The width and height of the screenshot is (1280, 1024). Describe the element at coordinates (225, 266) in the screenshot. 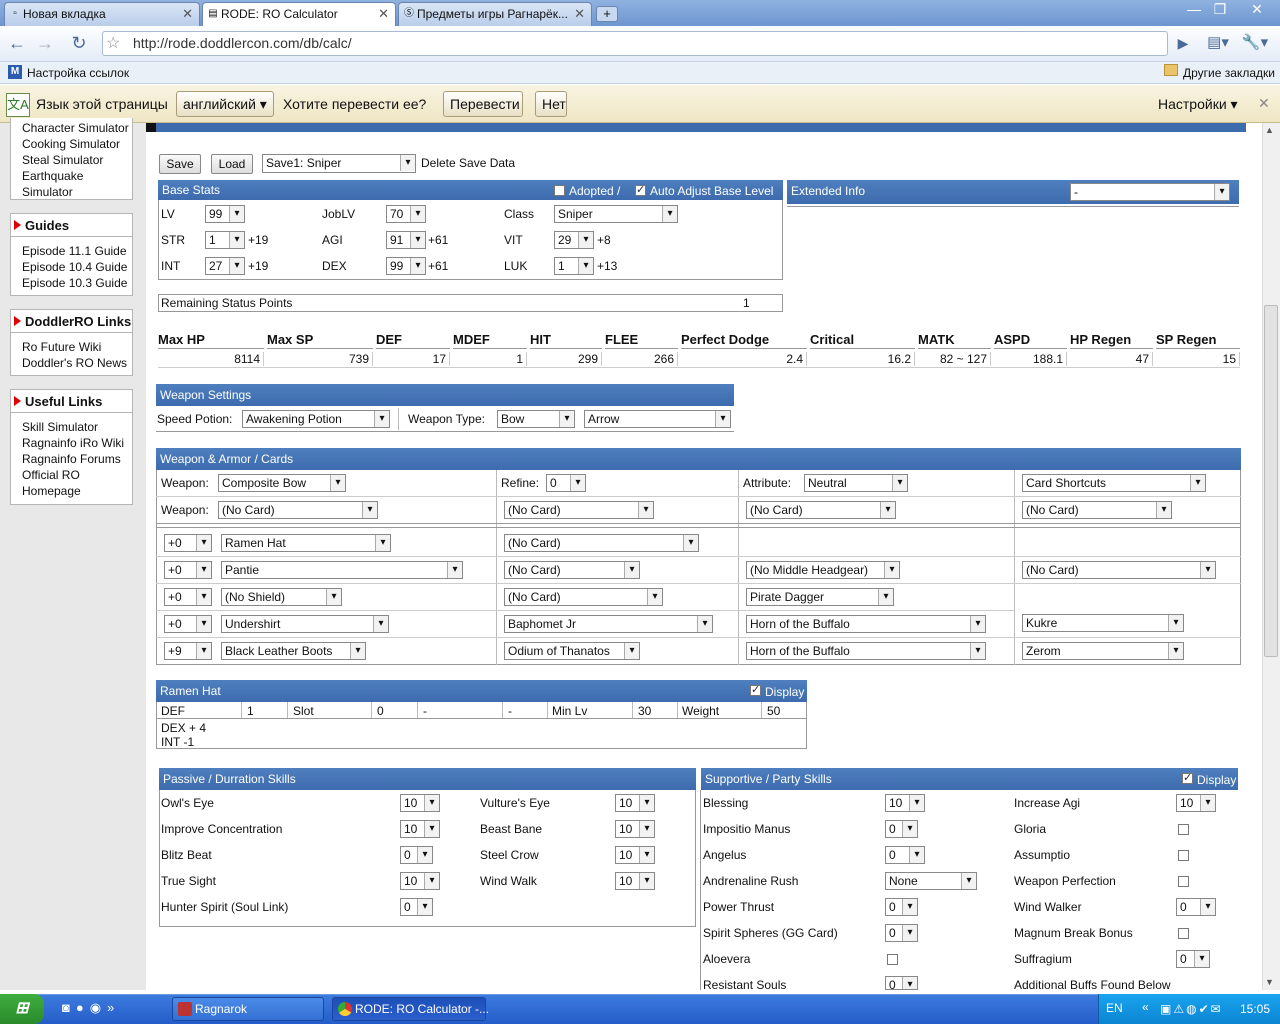

I see `int-select: 27` at that location.